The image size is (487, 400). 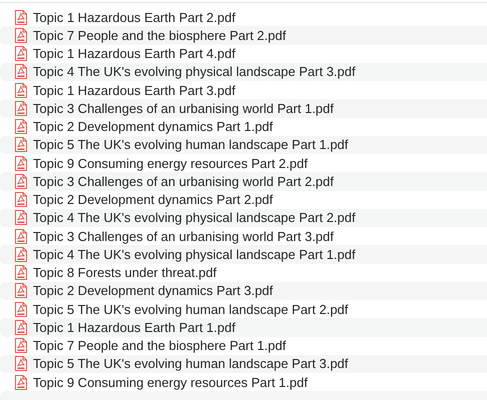 I want to click on file-name: Topic 5 The UK's evolving human landscape Part 2.pdf, so click(x=190, y=309).